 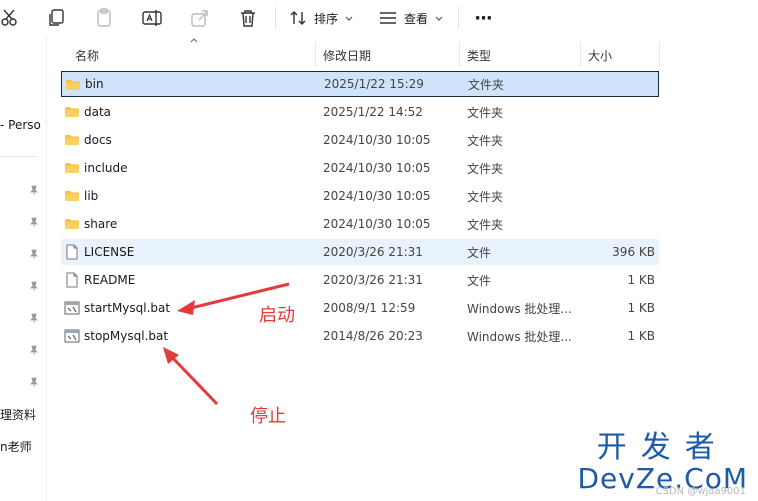 I want to click on view-button: 查看, so click(x=413, y=18).